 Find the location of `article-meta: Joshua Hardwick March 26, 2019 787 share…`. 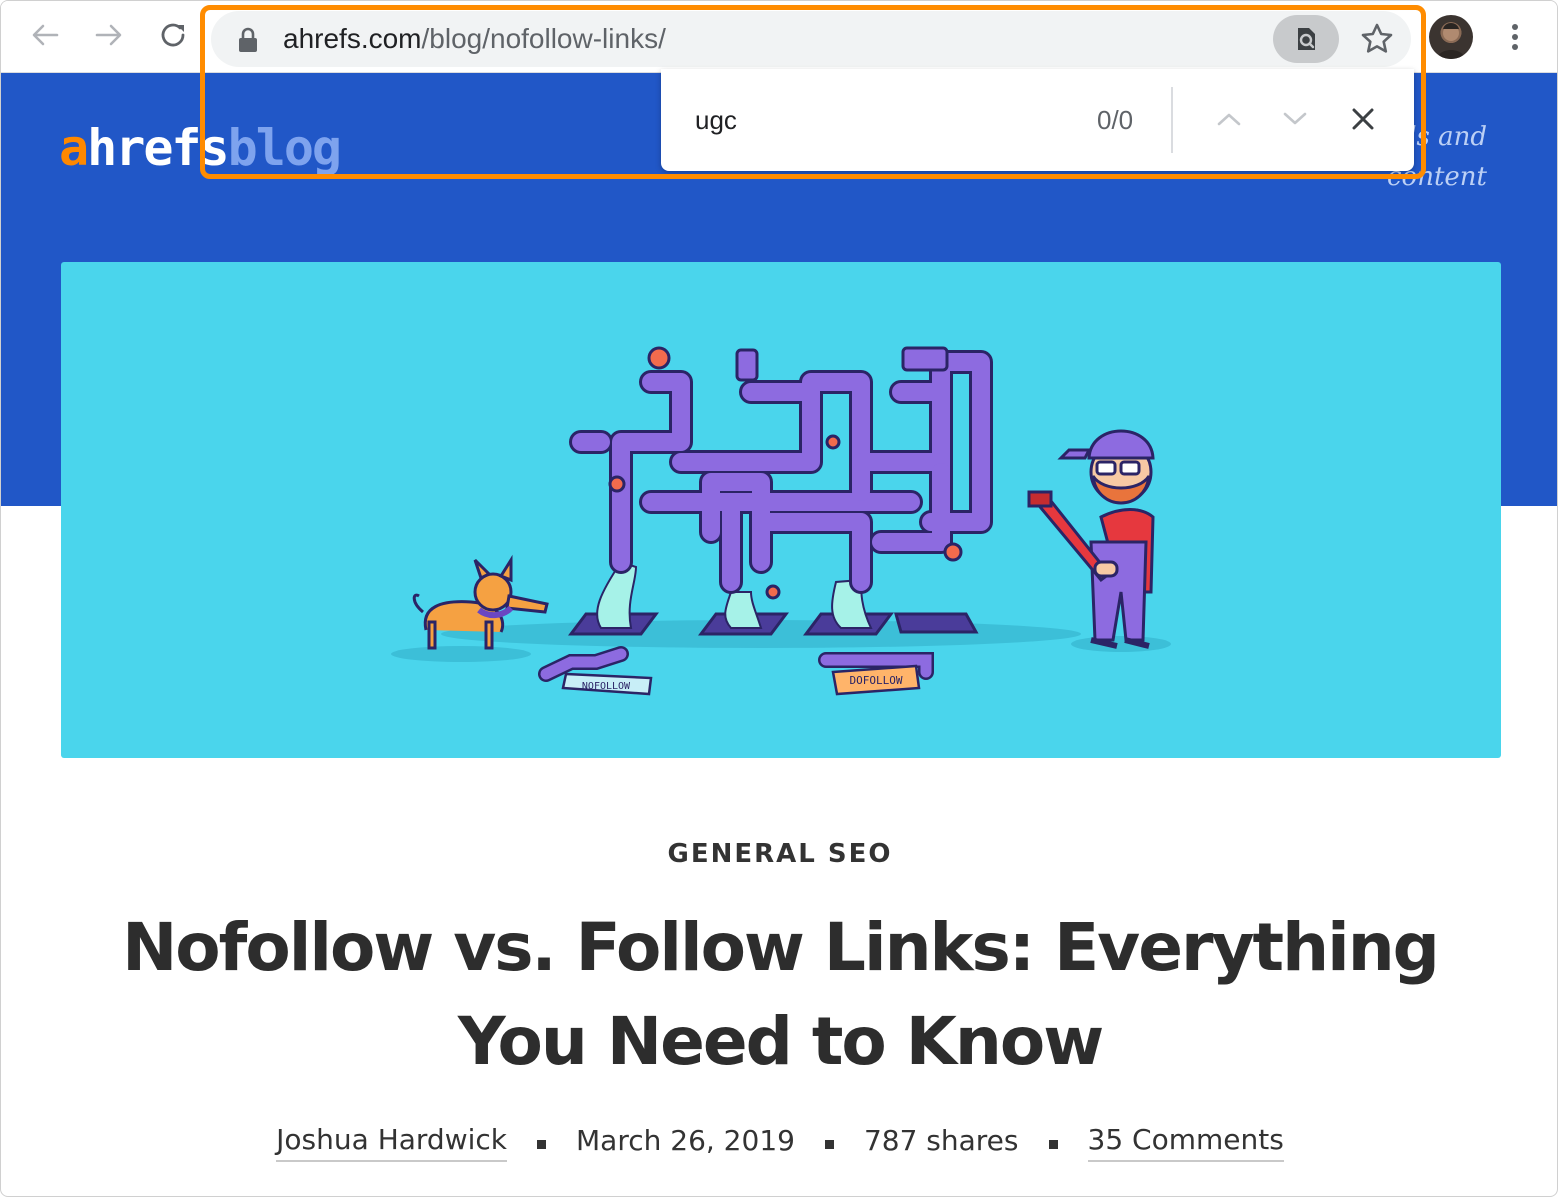

article-meta: Joshua Hardwick March 26, 2019 787 share… is located at coordinates (779, 1142).